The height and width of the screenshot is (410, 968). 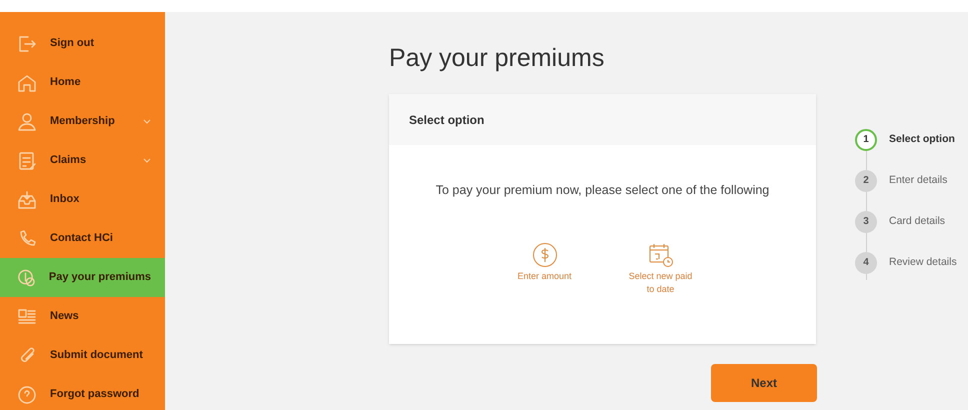 I want to click on sidebar-item: Pay your premiums, so click(x=82, y=277).